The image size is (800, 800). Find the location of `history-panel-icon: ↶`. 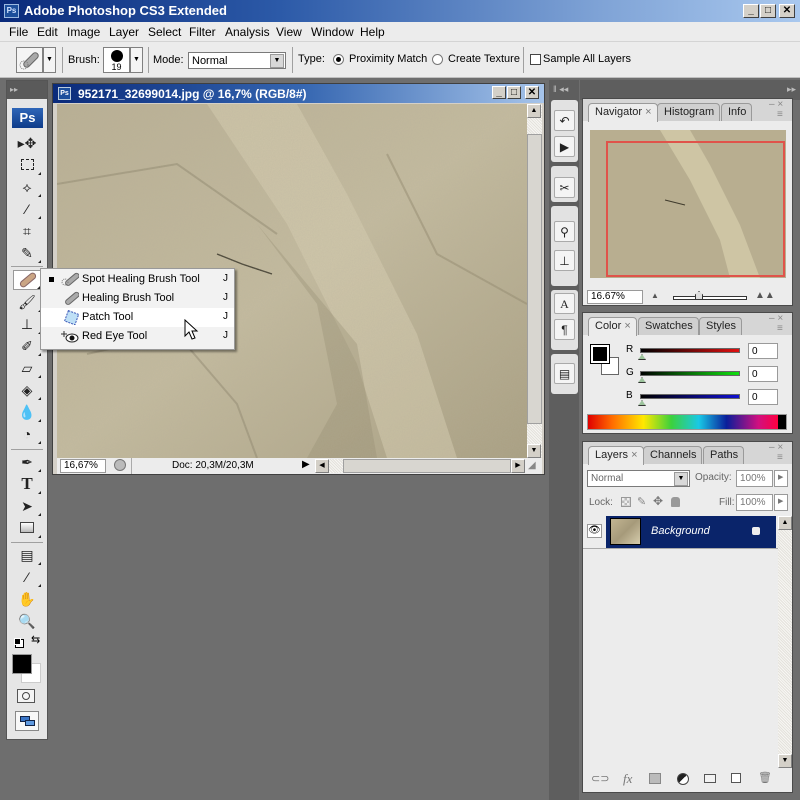

history-panel-icon: ↶ is located at coordinates (564, 120).